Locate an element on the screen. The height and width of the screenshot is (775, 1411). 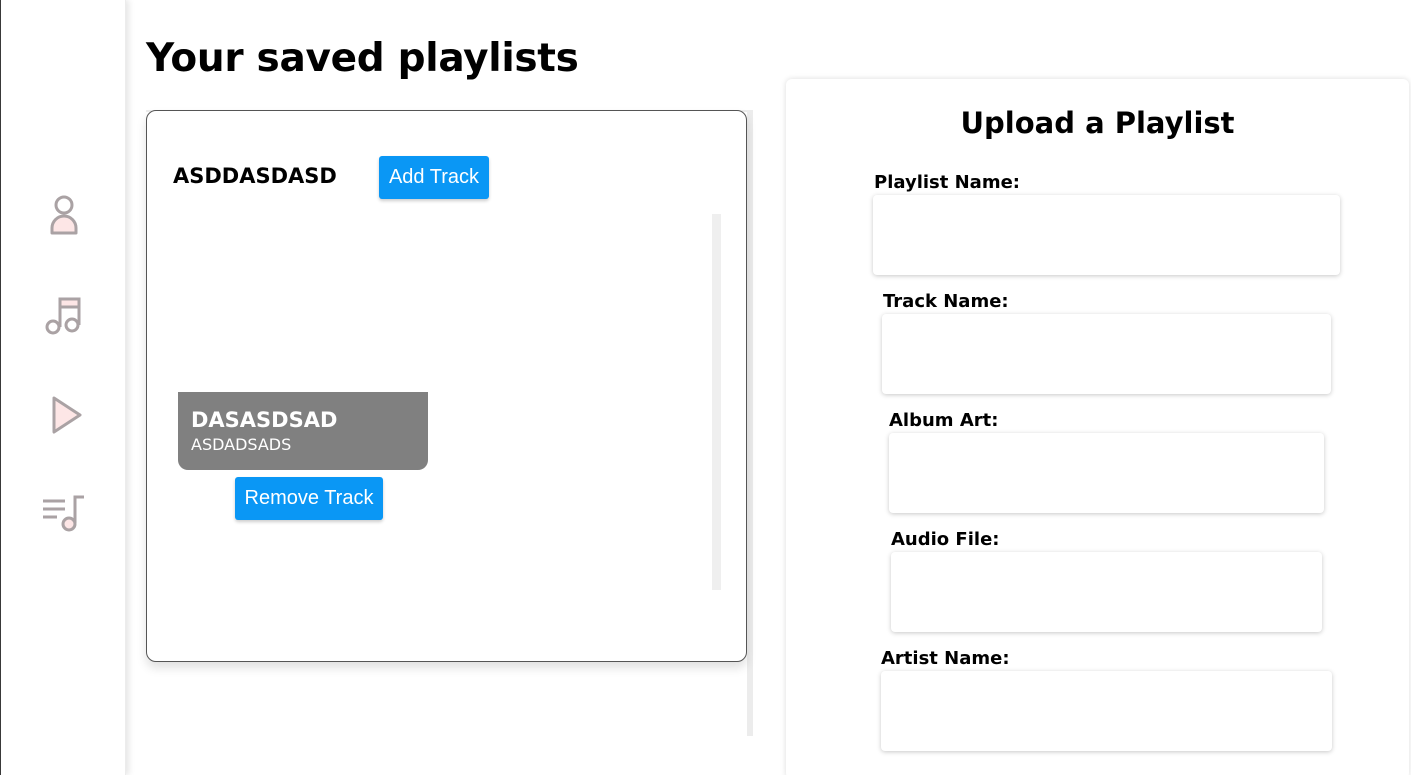
remove-track-button: Remove Track is located at coordinates (309, 498).